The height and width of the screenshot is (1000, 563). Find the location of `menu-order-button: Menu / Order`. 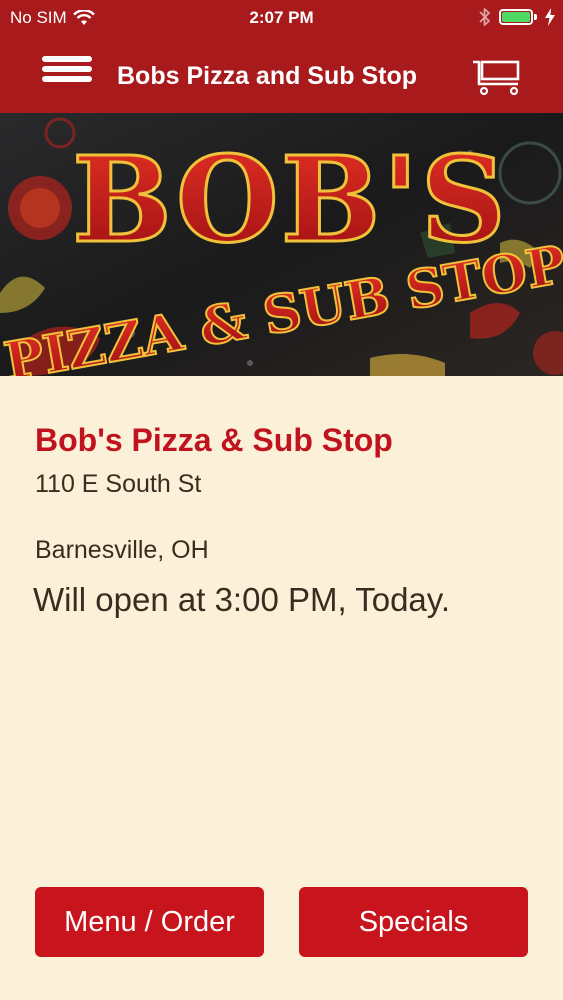

menu-order-button: Menu / Order is located at coordinates (149, 922).